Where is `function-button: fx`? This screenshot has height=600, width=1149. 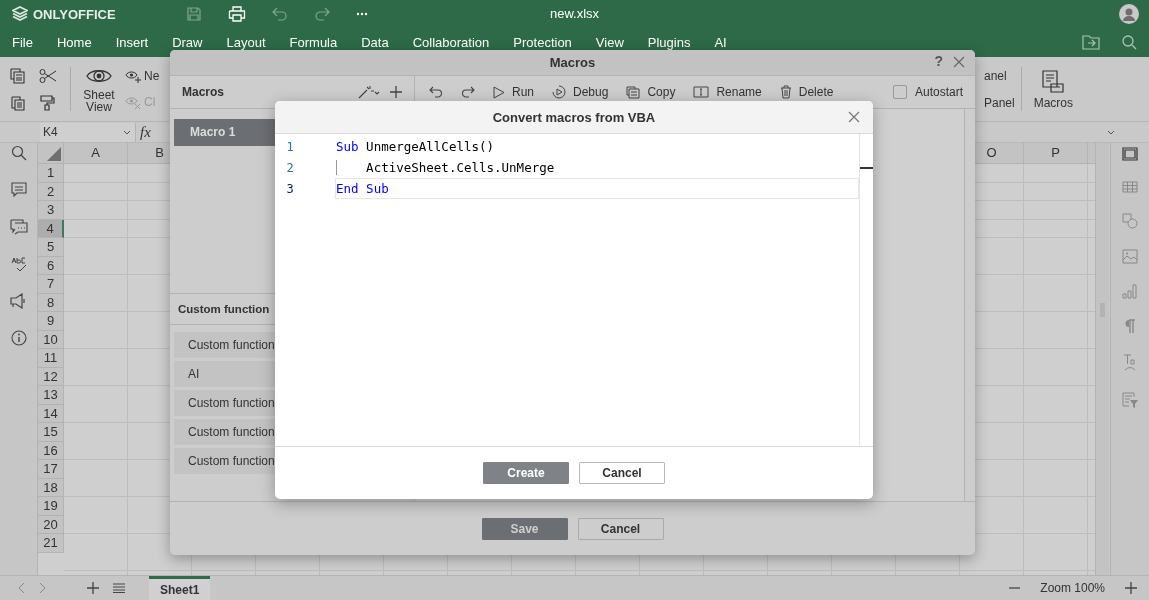 function-button: fx is located at coordinates (145, 132).